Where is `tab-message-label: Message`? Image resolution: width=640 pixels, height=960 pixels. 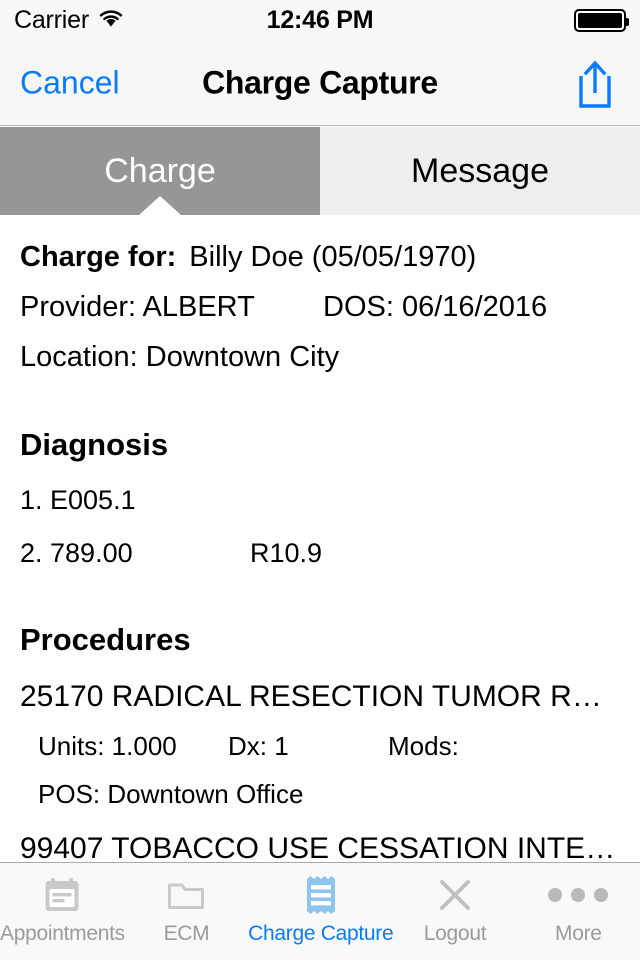 tab-message-label: Message is located at coordinates (480, 170).